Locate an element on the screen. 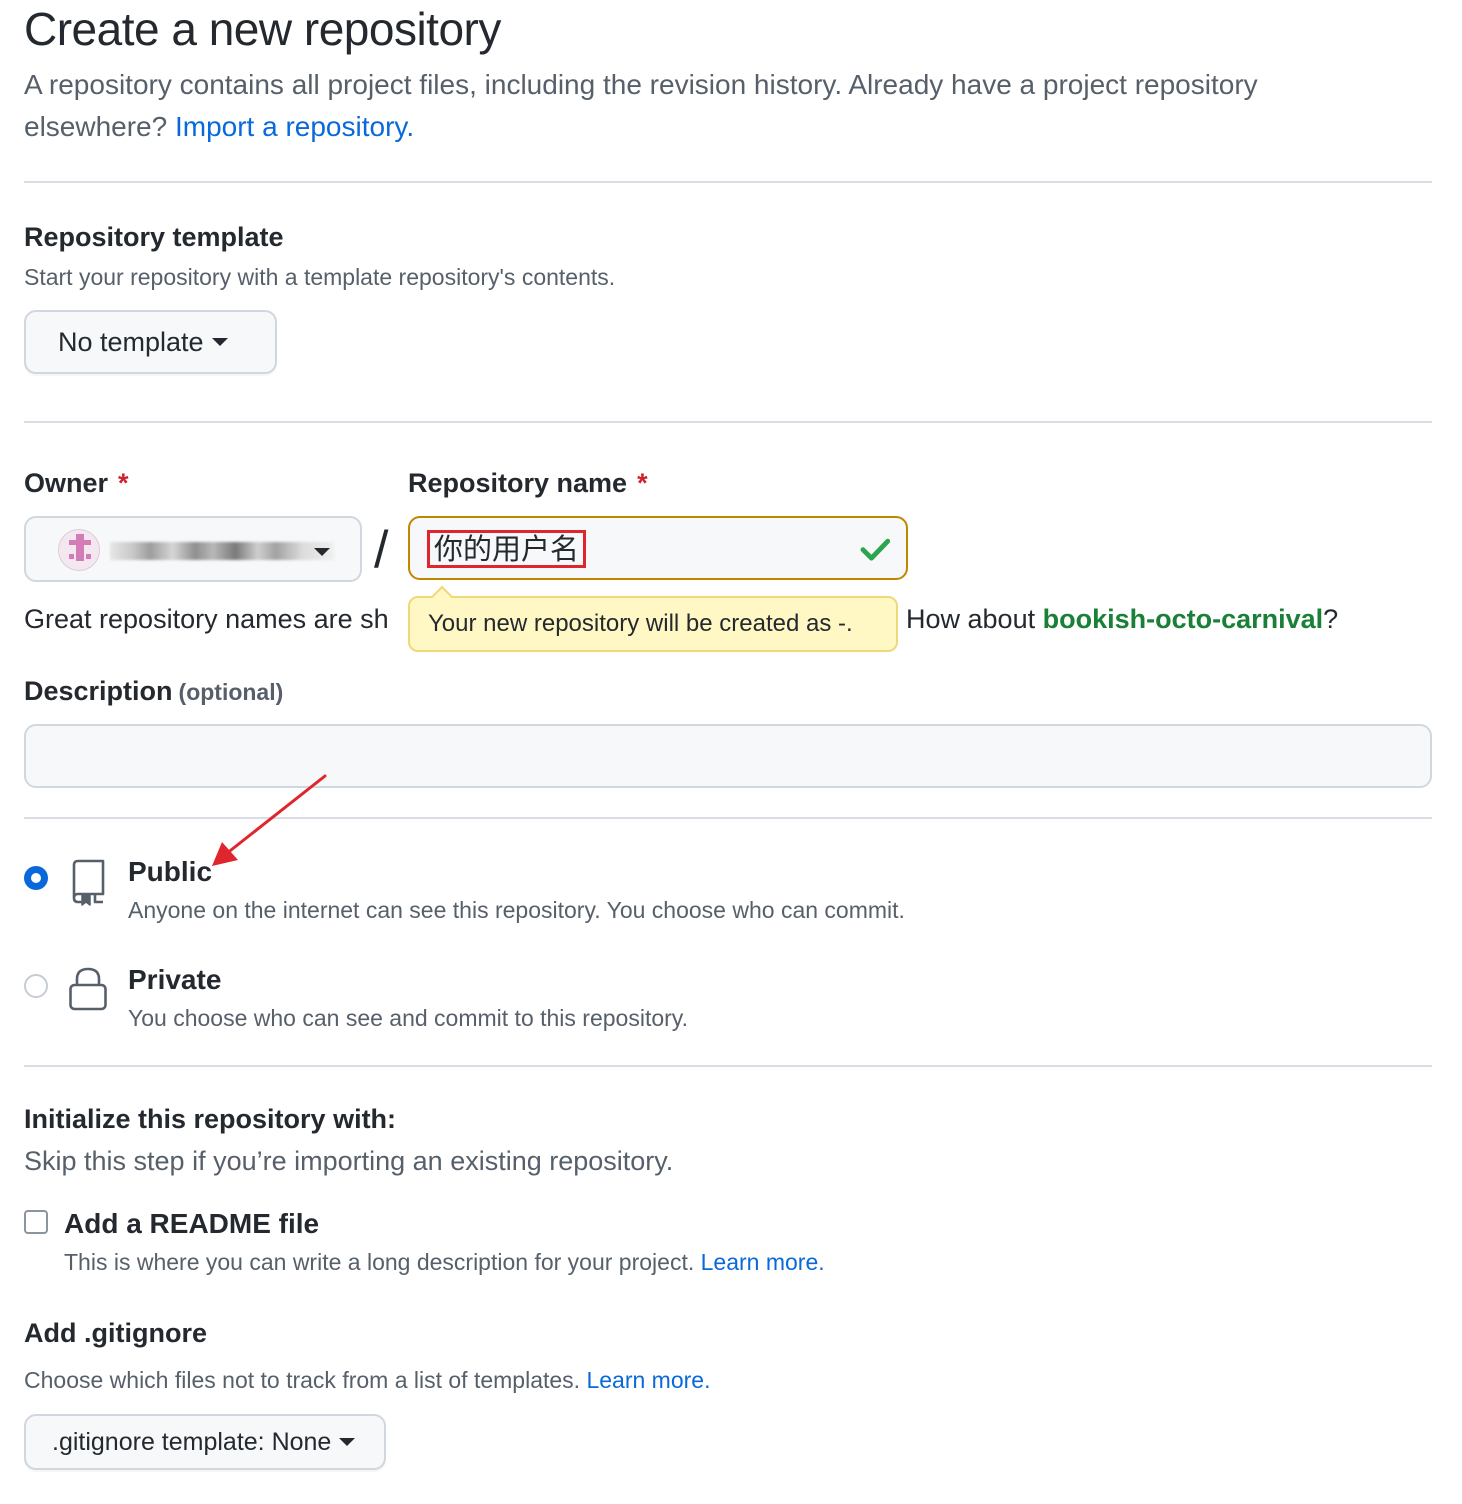 The image size is (1462, 1504). owner-label: Owner * is located at coordinates (76, 483).